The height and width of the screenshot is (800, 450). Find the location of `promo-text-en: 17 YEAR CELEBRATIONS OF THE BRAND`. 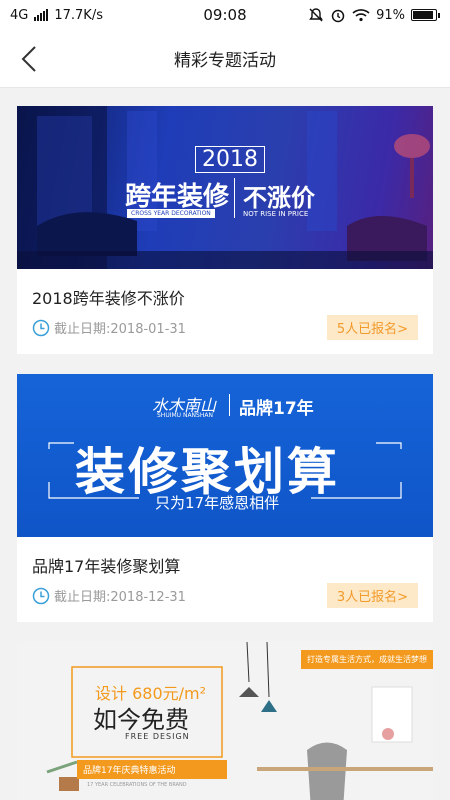

promo-text-en: 17 YEAR CELEBRATIONS OF THE BRAND is located at coordinates (137, 785).